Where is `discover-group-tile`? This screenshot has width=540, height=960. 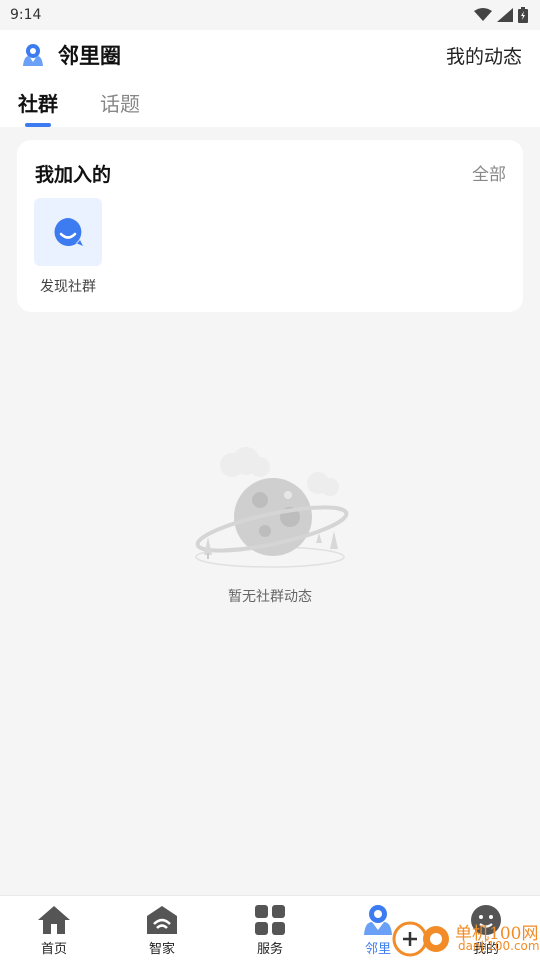 discover-group-tile is located at coordinates (68, 232).